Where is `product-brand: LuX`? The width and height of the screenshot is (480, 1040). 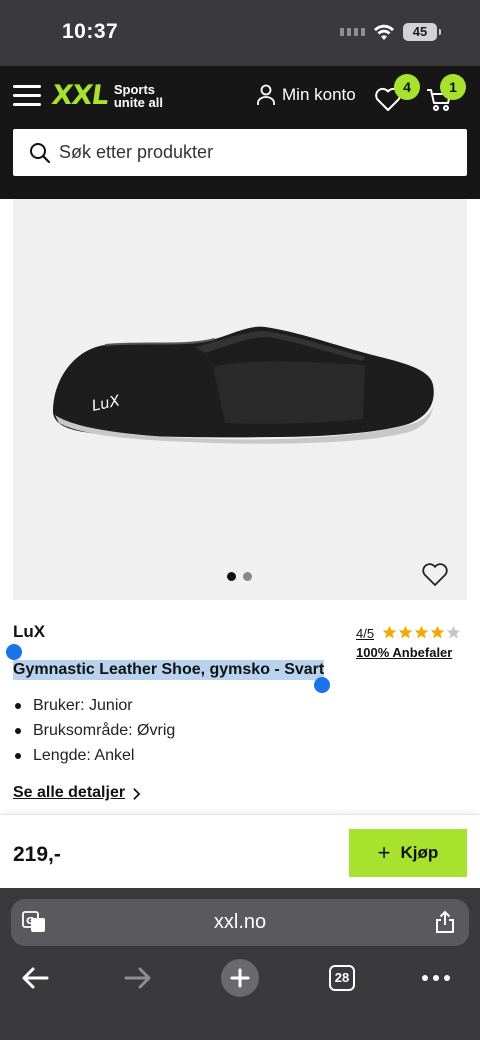
product-brand: LuX is located at coordinates (29, 632).